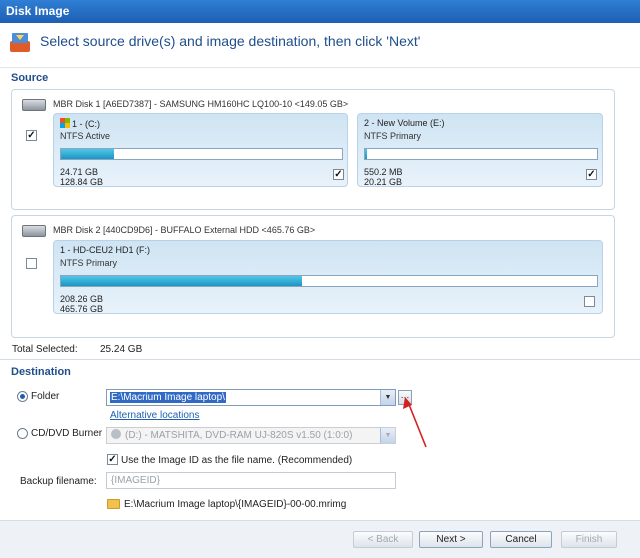 The width and height of the screenshot is (640, 558). I want to click on partition-e-type: NTFS Primary, so click(392, 136).